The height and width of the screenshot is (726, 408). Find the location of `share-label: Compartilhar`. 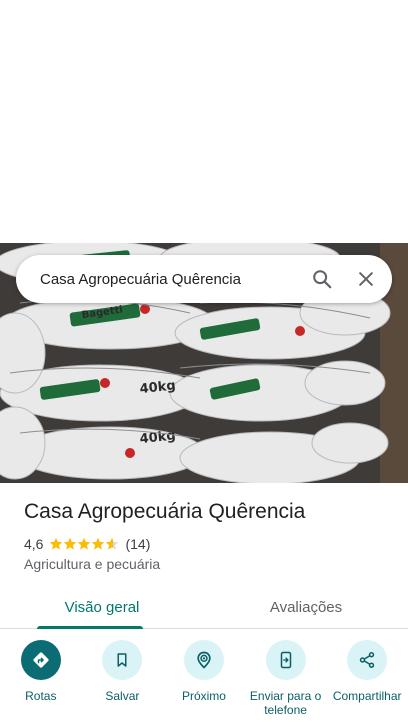

share-label: Compartilhar is located at coordinates (367, 696).